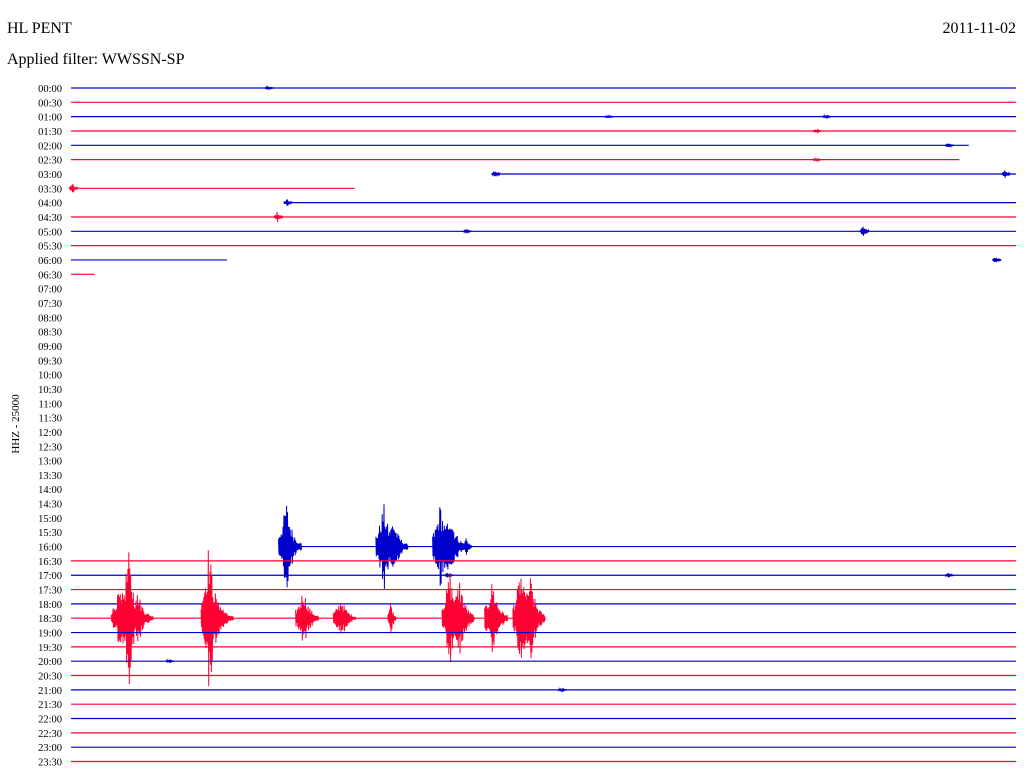 This screenshot has width=1024, height=780. What do you see at coordinates (50, 103) in the screenshot?
I see `time-tick-label: 00:30` at bounding box center [50, 103].